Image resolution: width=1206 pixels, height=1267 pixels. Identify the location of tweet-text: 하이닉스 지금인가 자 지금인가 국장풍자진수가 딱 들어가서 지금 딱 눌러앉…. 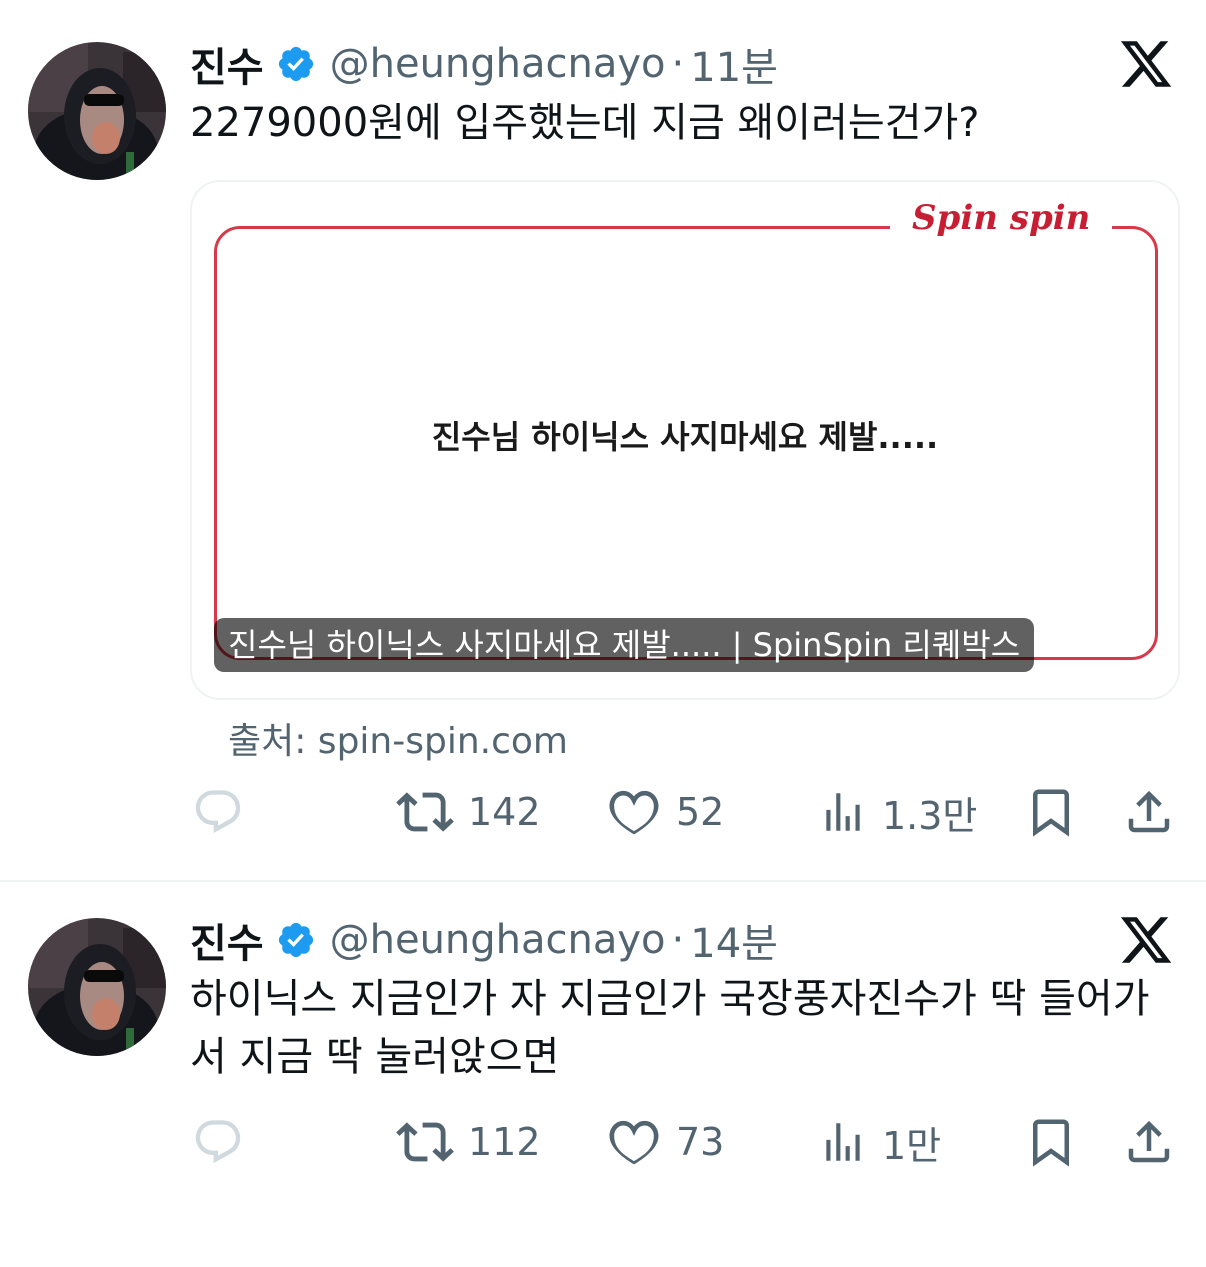
(670, 1028).